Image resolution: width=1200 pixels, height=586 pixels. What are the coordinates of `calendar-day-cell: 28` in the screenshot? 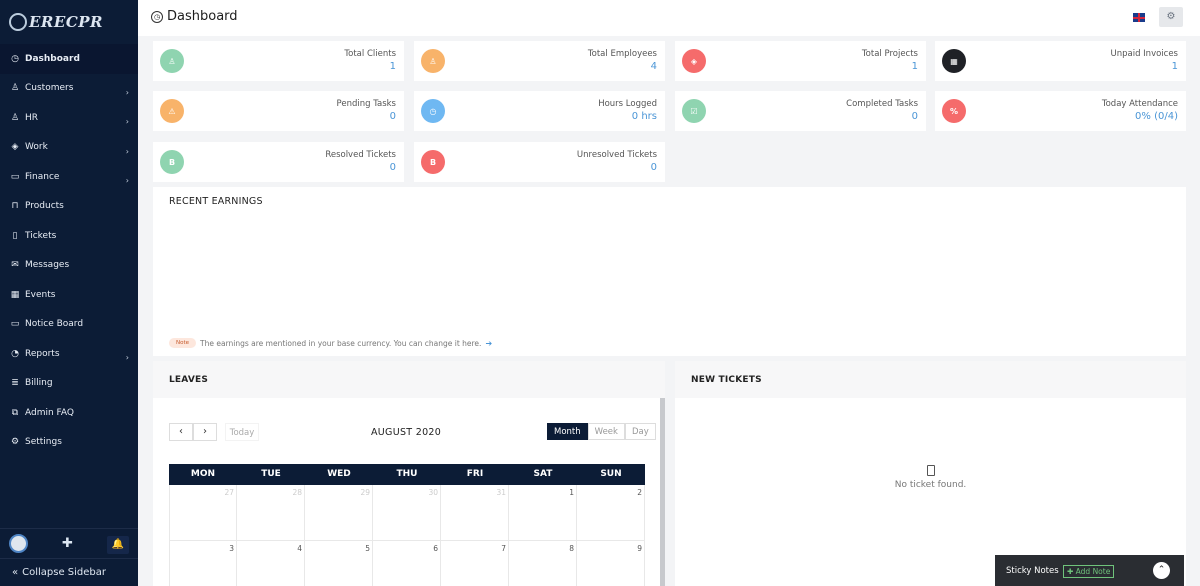 It's located at (271, 513).